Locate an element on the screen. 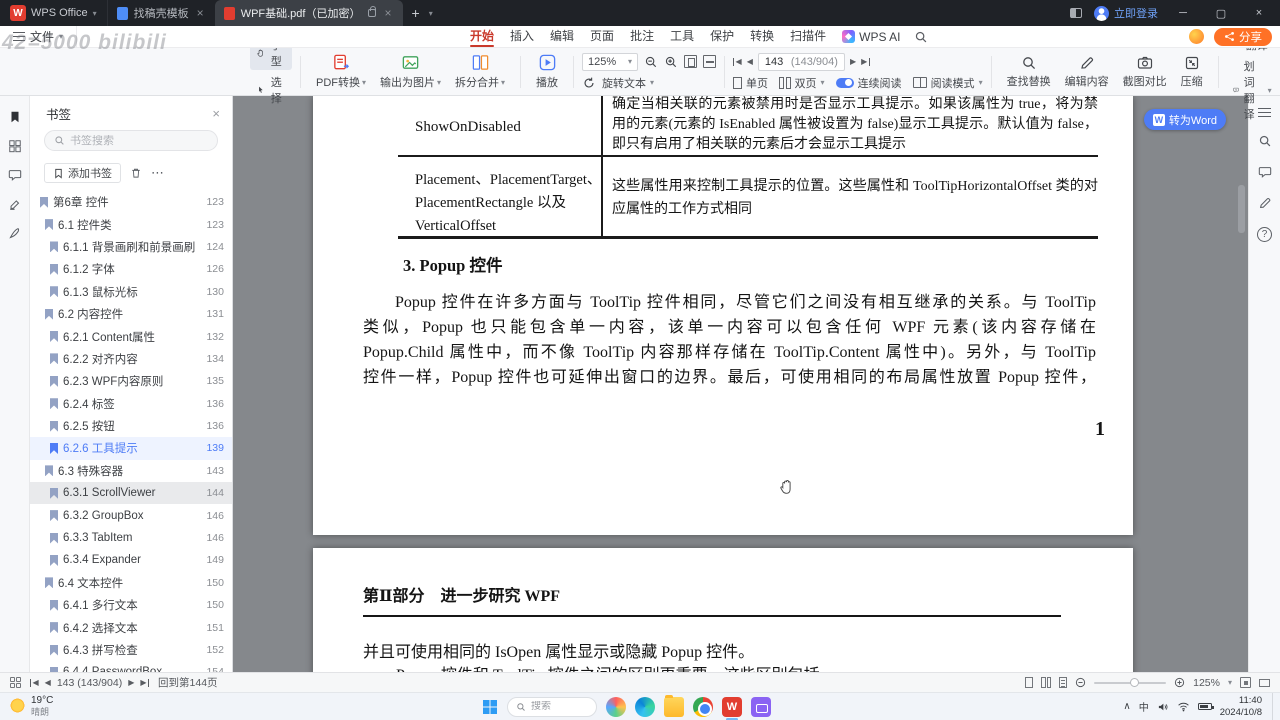 The height and width of the screenshot is (720, 1280). bookmark-item: 6.1.3 鼠标光标 130 is located at coordinates (131, 292).